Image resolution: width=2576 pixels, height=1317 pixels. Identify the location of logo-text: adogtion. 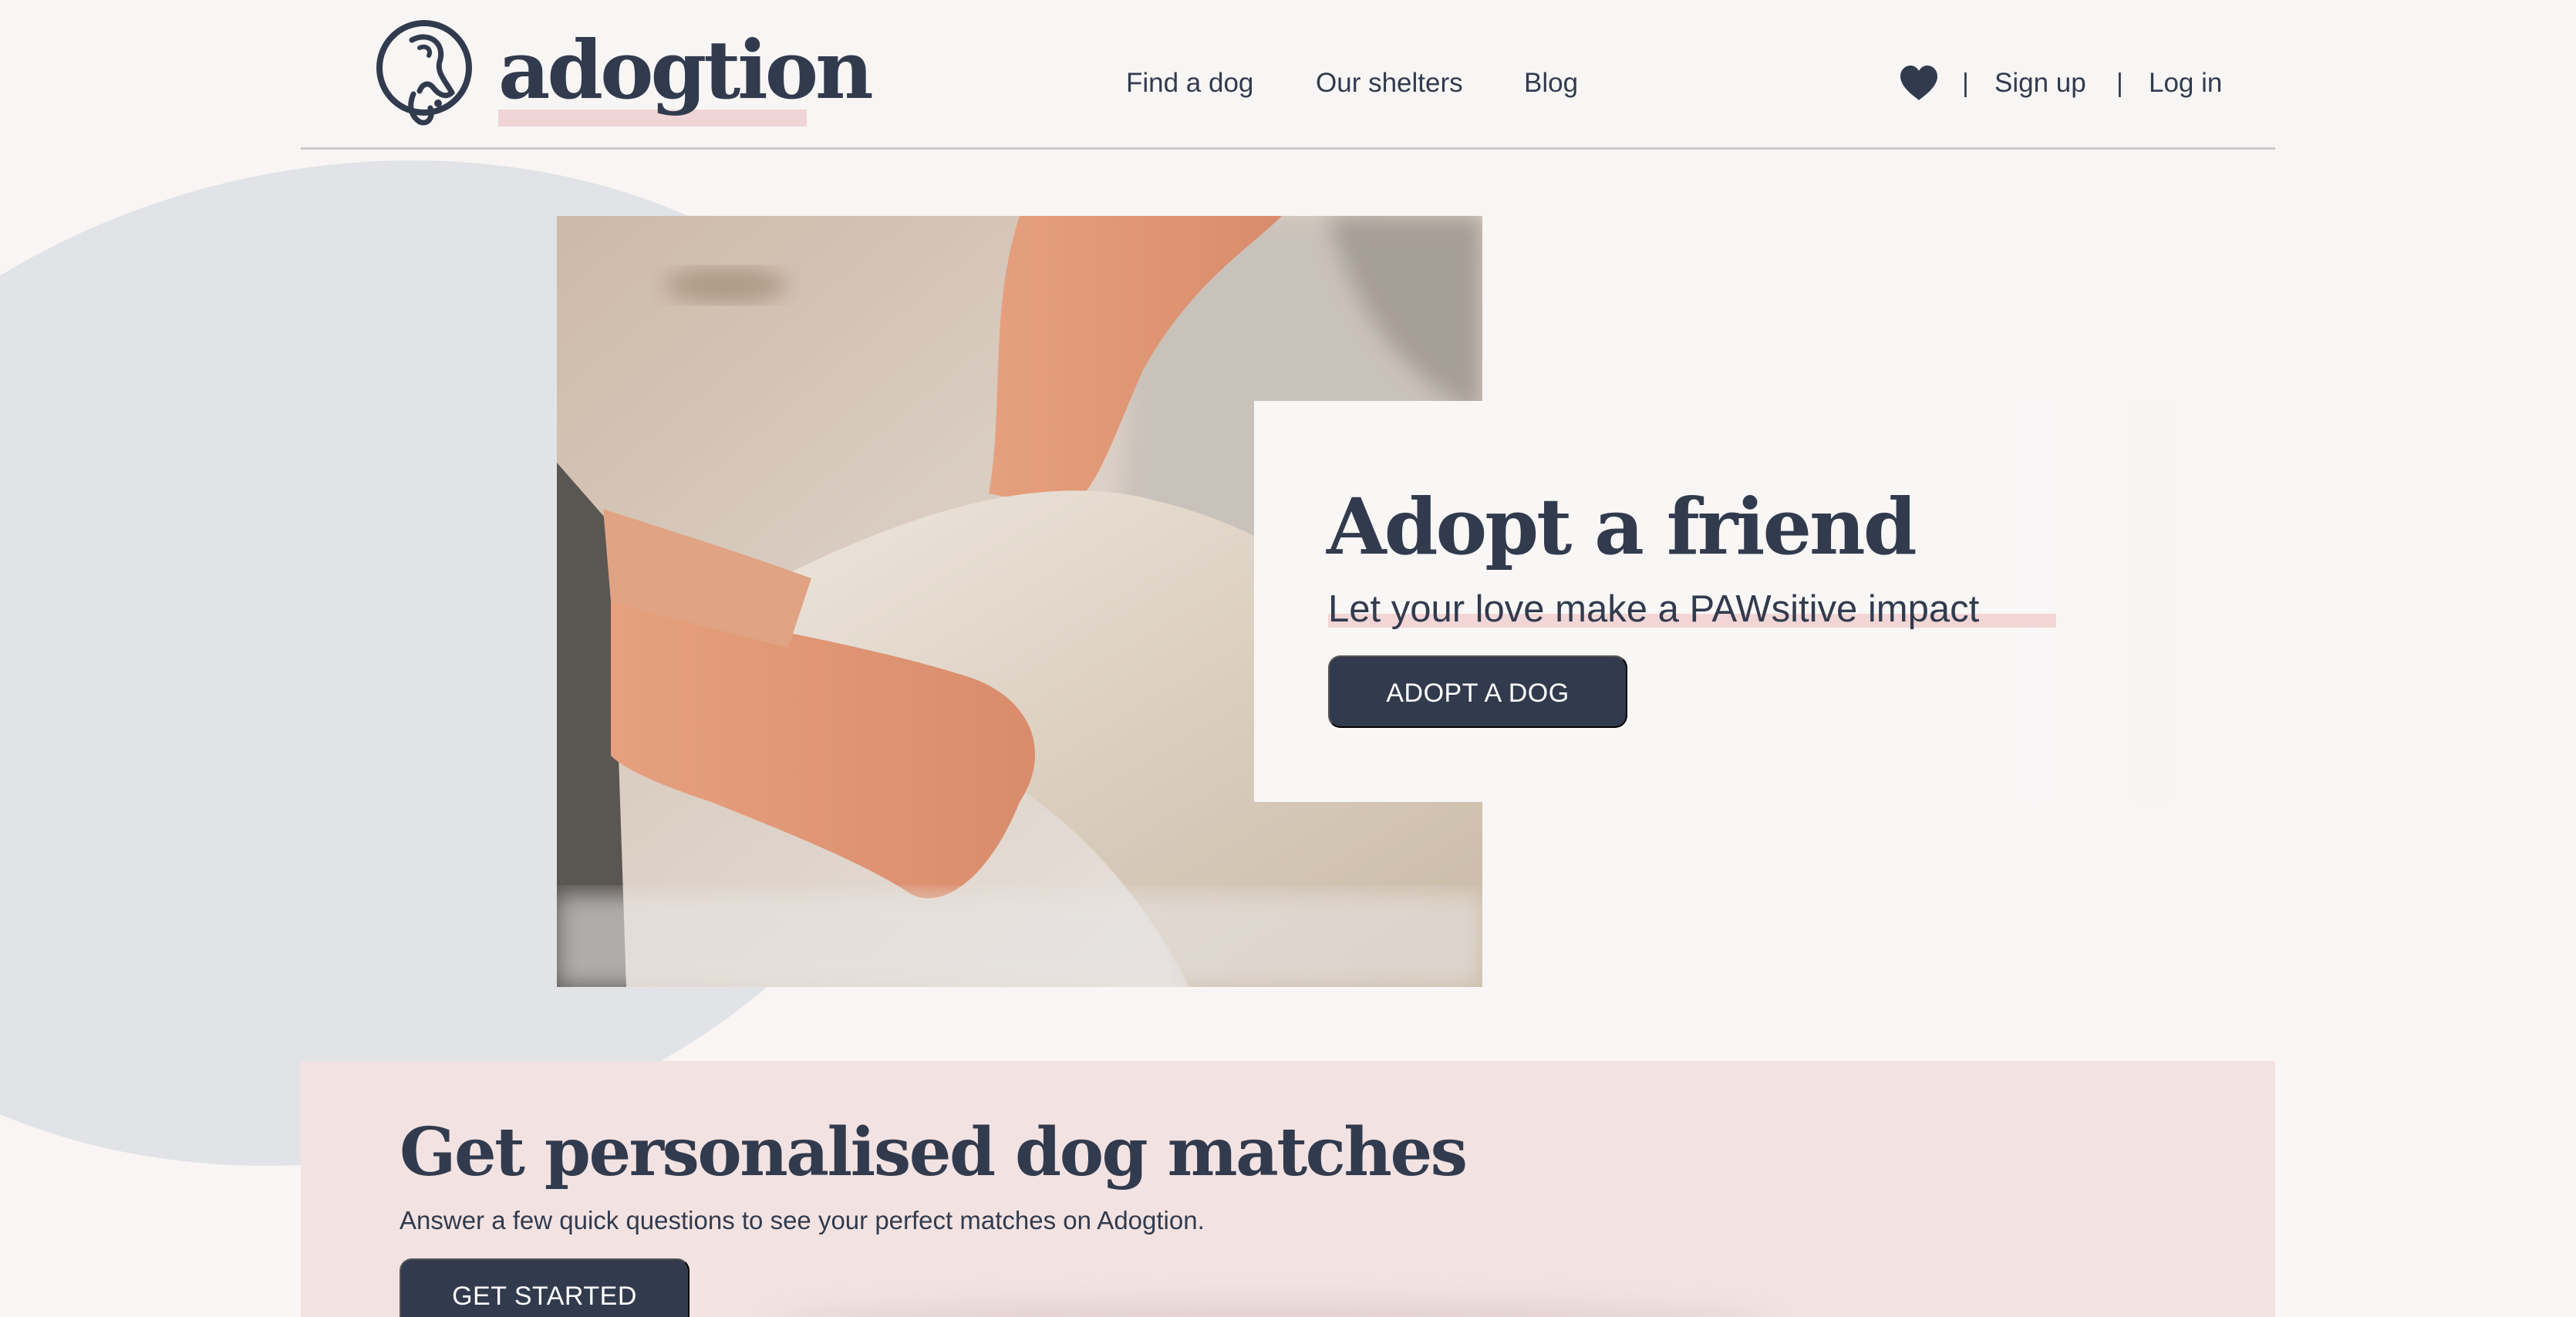
(686, 70).